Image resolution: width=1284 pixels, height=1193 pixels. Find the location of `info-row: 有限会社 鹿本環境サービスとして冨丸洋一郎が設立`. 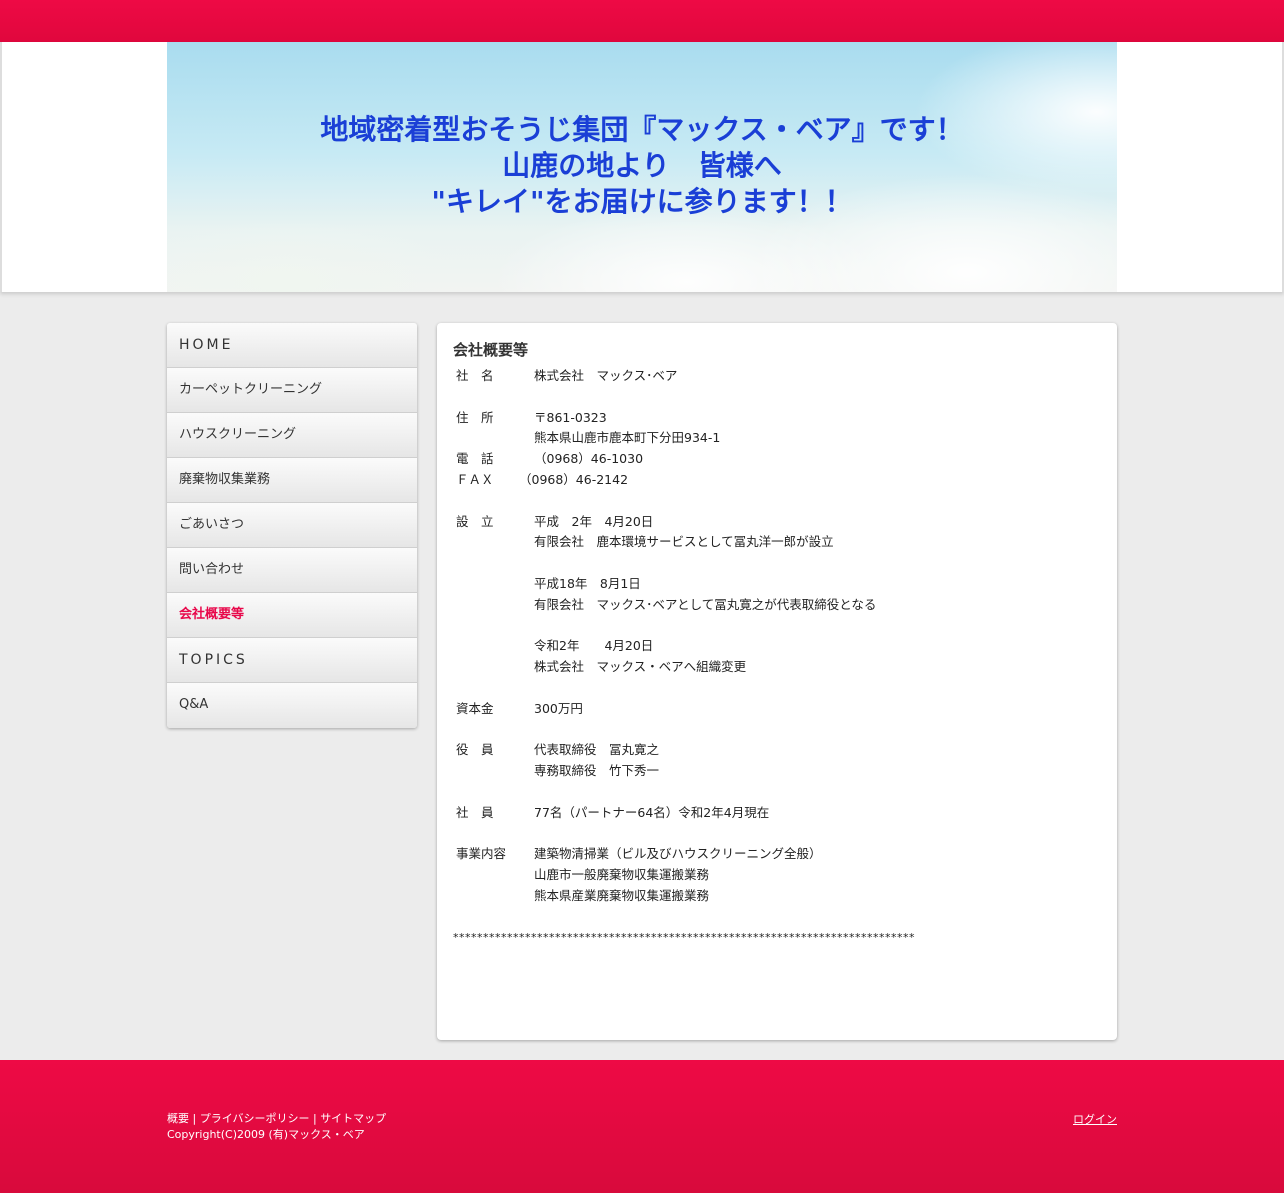

info-row: 有限会社 鹿本環境サービスとして冨丸洋一郎が設立 is located at coordinates (777, 542).